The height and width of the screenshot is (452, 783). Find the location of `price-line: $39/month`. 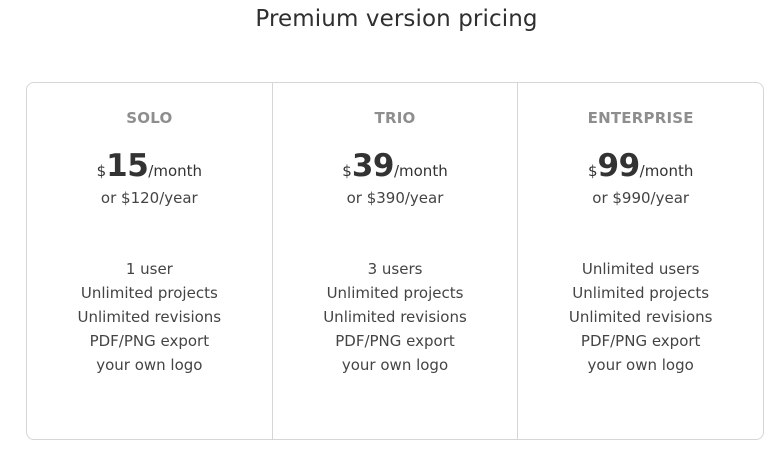

price-line: $39/month is located at coordinates (395, 166).